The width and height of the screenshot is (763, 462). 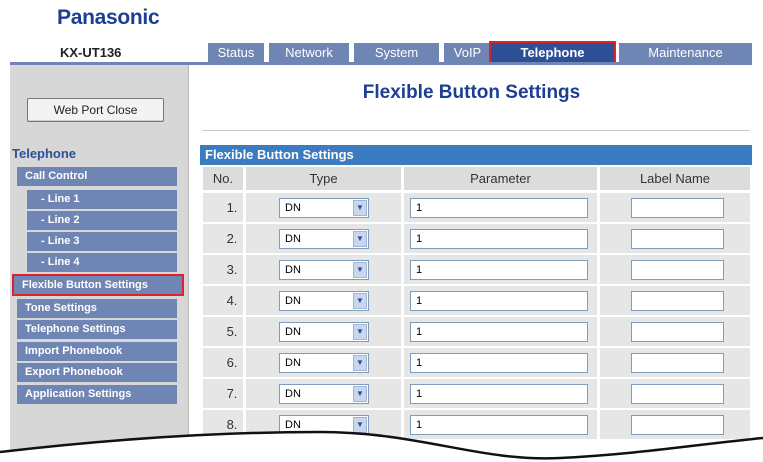 I want to click on sidebar-item-export-phonebook: Export Phonebook, so click(x=97, y=372).